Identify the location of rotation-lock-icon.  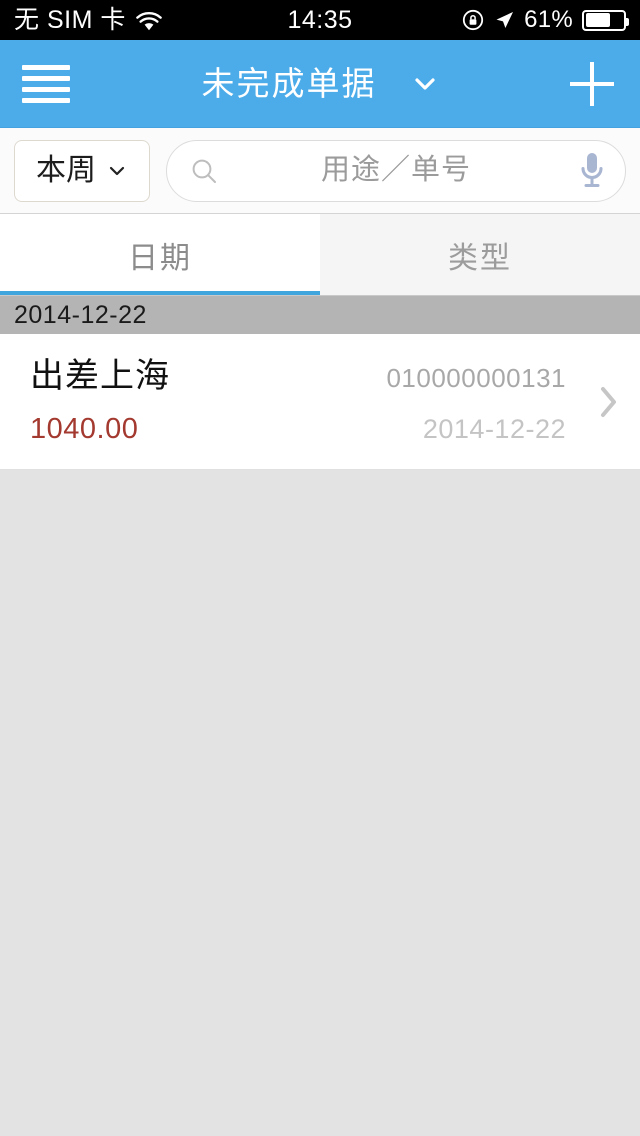
(473, 20).